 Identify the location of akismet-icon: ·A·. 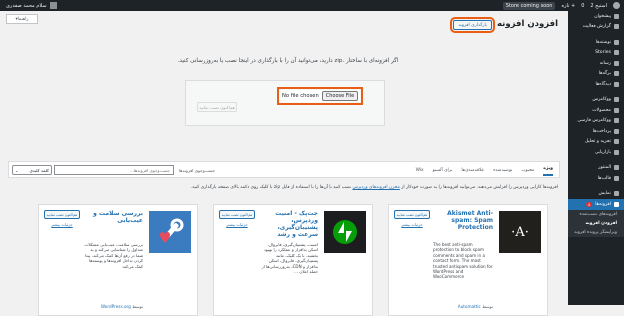
(520, 232).